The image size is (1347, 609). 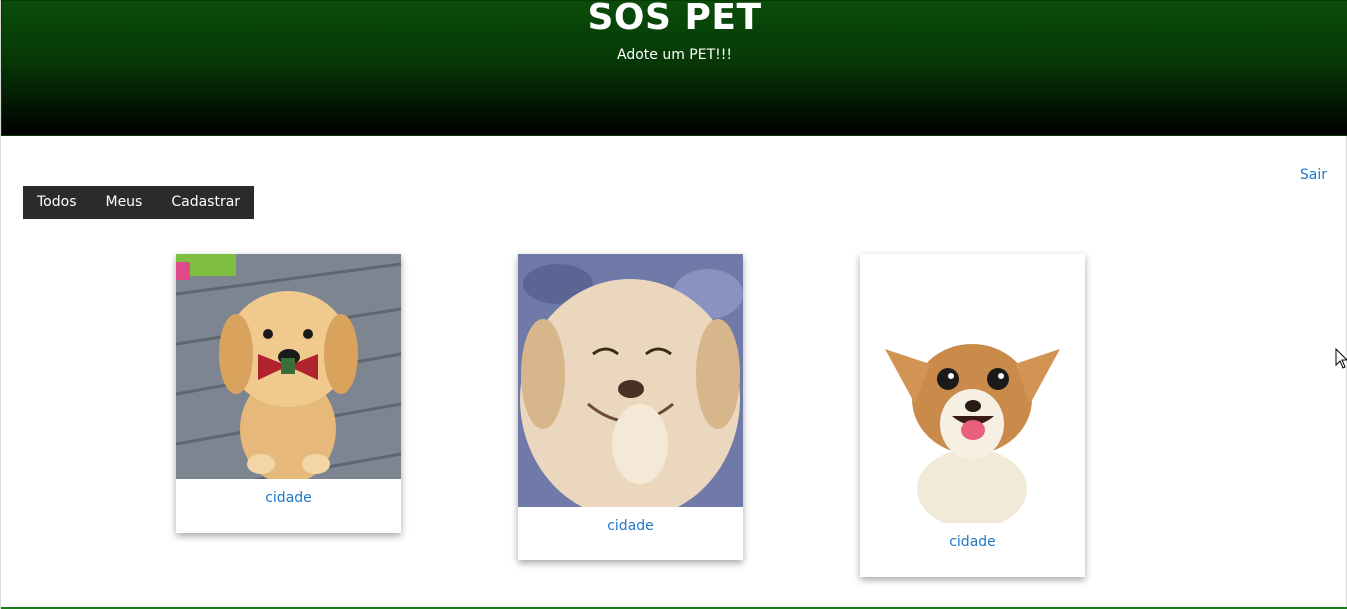 What do you see at coordinates (123, 202) in the screenshot?
I see `nav-item-meus: Meus` at bounding box center [123, 202].